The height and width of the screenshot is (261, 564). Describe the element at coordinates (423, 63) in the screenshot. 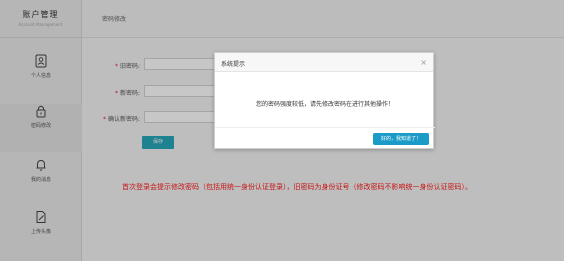

I see `close-icon: ×` at that location.